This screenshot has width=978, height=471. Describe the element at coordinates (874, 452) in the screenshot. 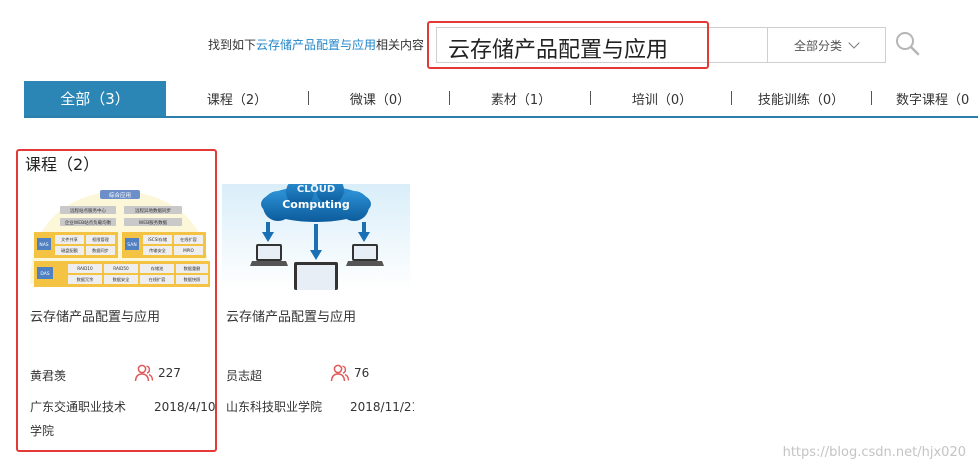

I see `watermark: https://blog.csdn.net/hjx020` at that location.